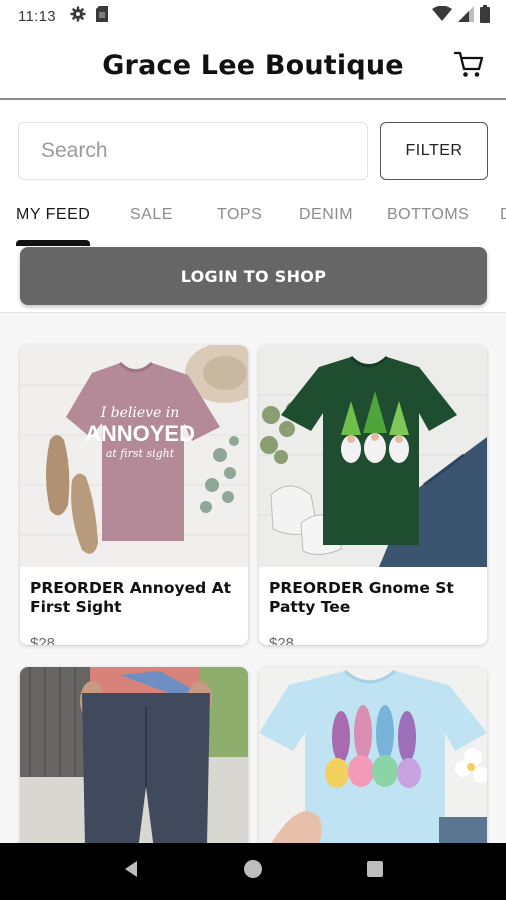 The width and height of the screenshot is (506, 900). Describe the element at coordinates (140, 433) in the screenshot. I see `svg-text: ANNOYED` at that location.